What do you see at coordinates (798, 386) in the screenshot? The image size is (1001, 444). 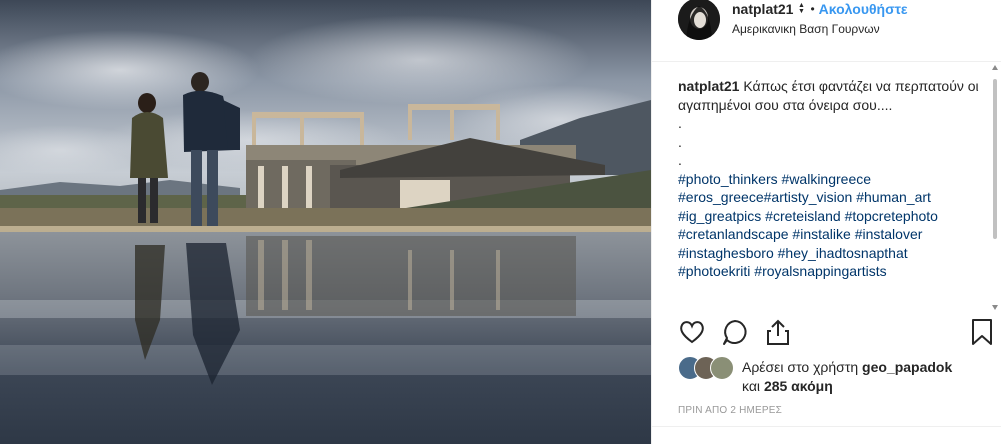 I see `likes-count: 285 ακόμη` at bounding box center [798, 386].